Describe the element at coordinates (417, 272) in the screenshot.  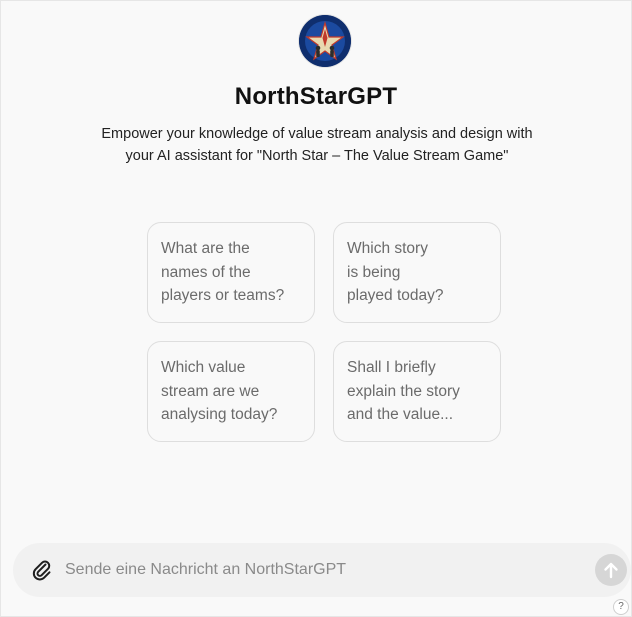
I see `suggestion-card: Which story is being played today?` at that location.